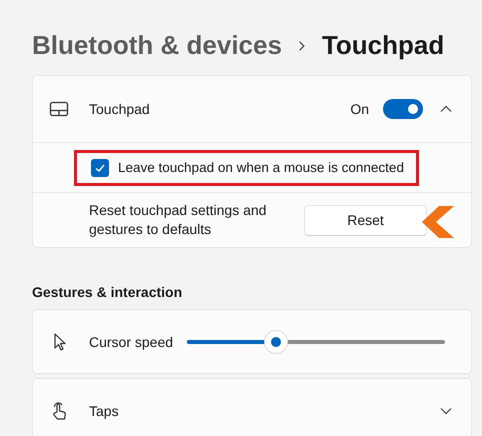 This screenshot has height=436, width=482. Describe the element at coordinates (107, 292) in the screenshot. I see `section-heading: Gestures & interaction` at that location.